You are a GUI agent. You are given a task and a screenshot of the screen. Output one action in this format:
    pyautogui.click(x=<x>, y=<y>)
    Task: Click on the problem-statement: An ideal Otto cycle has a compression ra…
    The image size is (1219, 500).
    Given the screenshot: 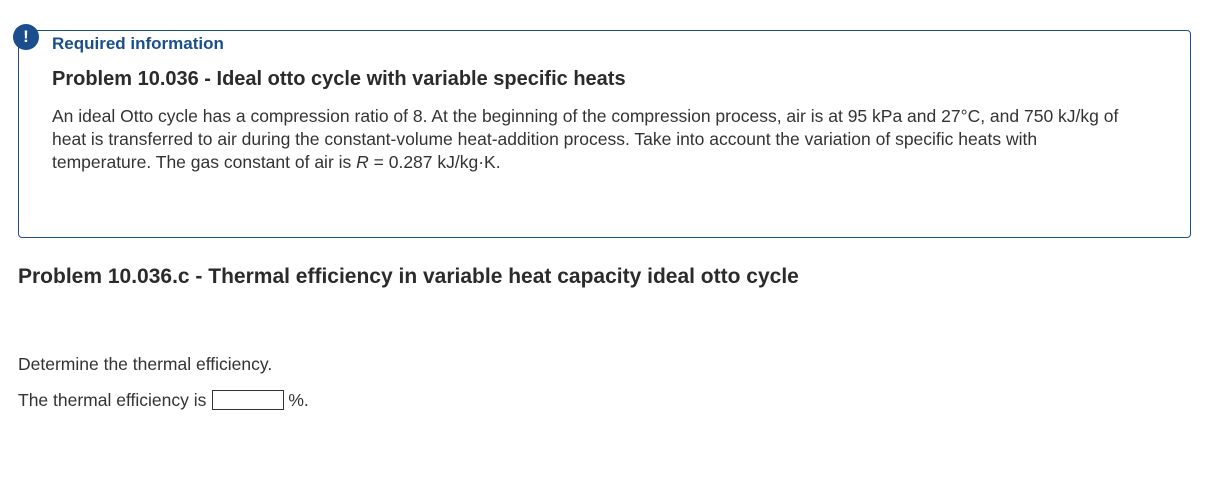 What is the action you would take?
    pyautogui.click(x=592, y=139)
    